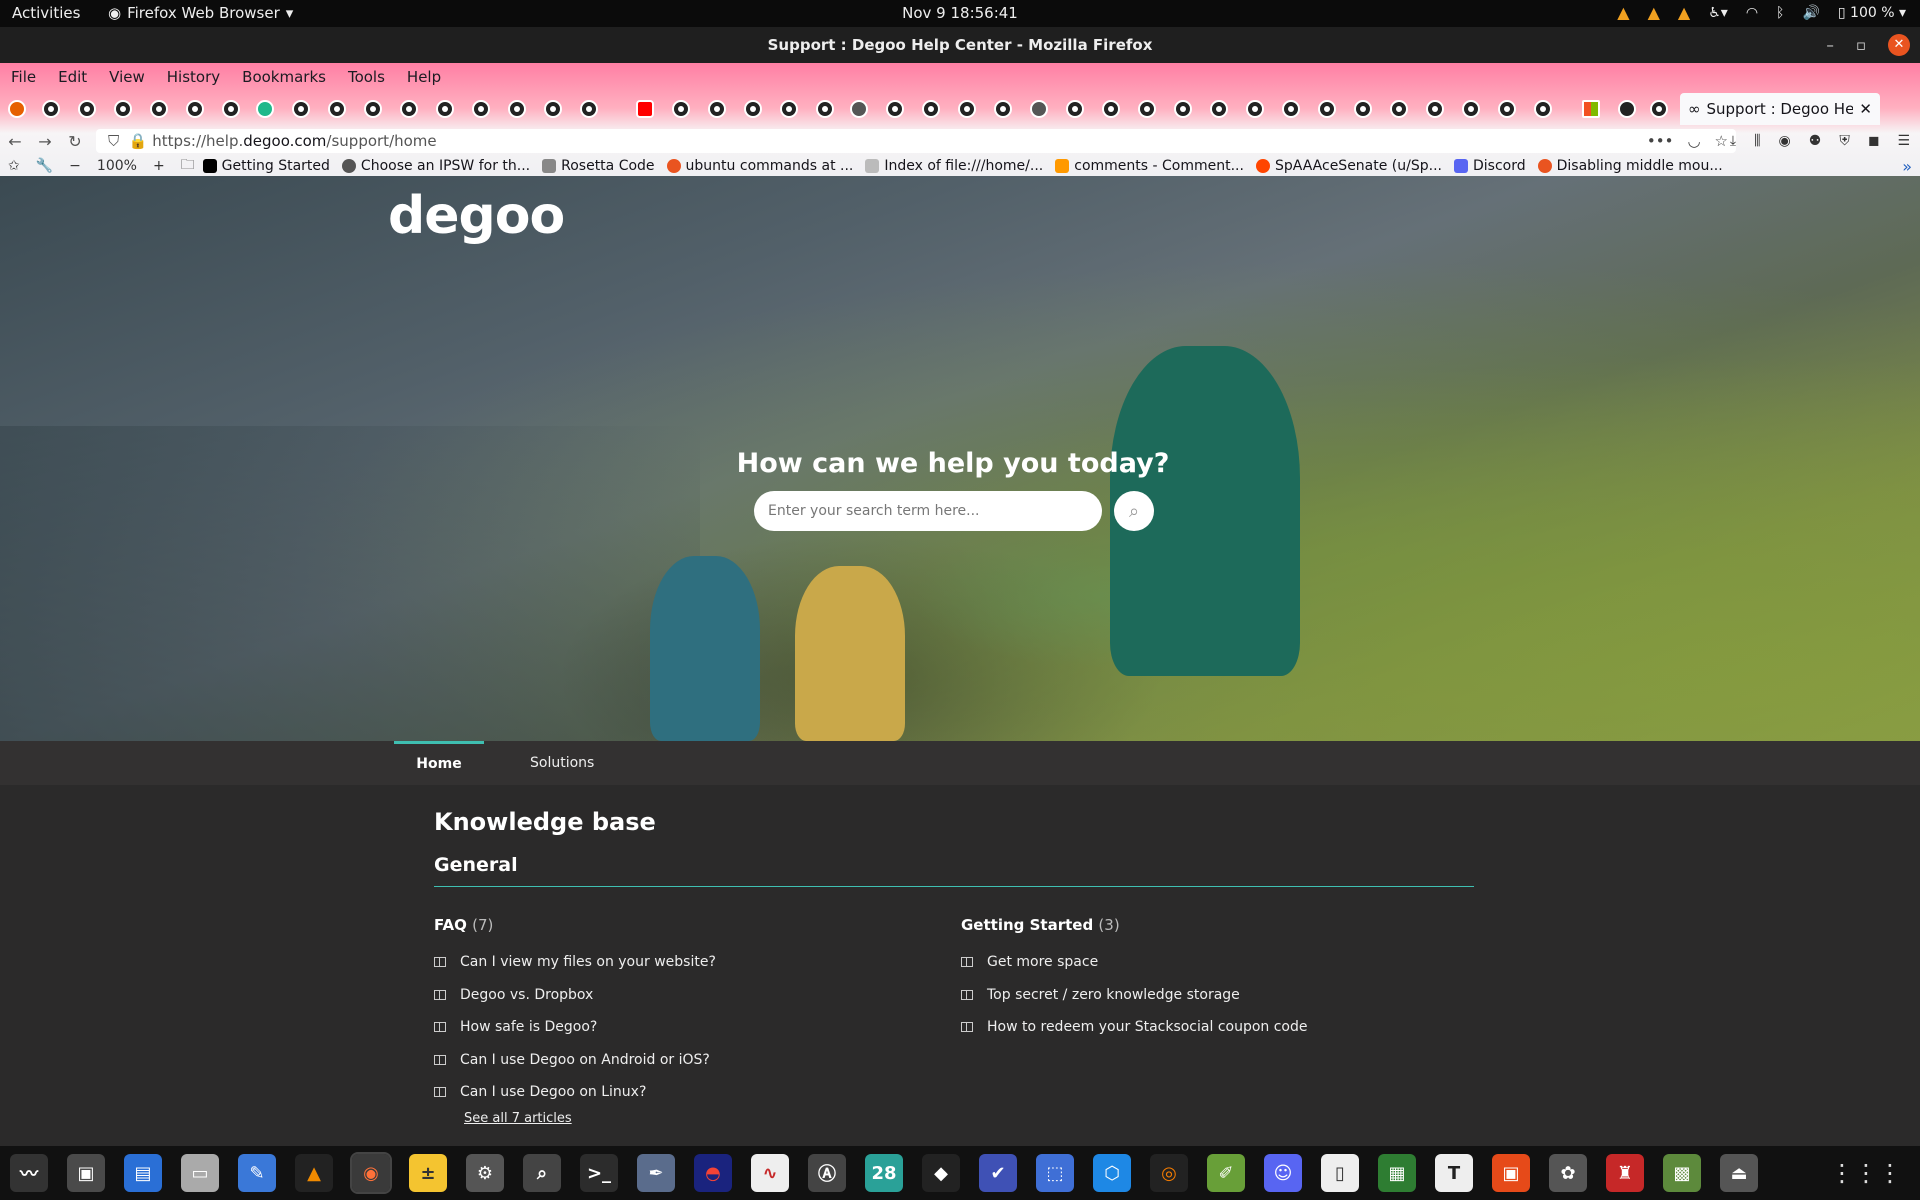 The image size is (1920, 1200). I want to click on pocket-icon: ◡, so click(1693, 141).